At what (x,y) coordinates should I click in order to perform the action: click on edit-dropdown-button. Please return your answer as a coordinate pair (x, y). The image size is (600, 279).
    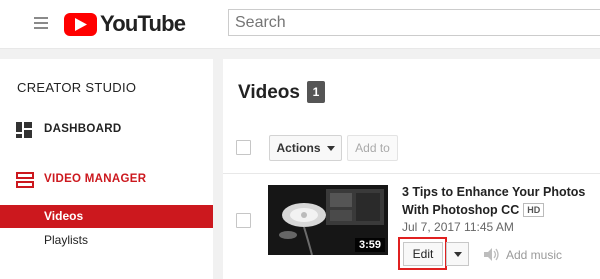
    Looking at the image, I should click on (457, 254).